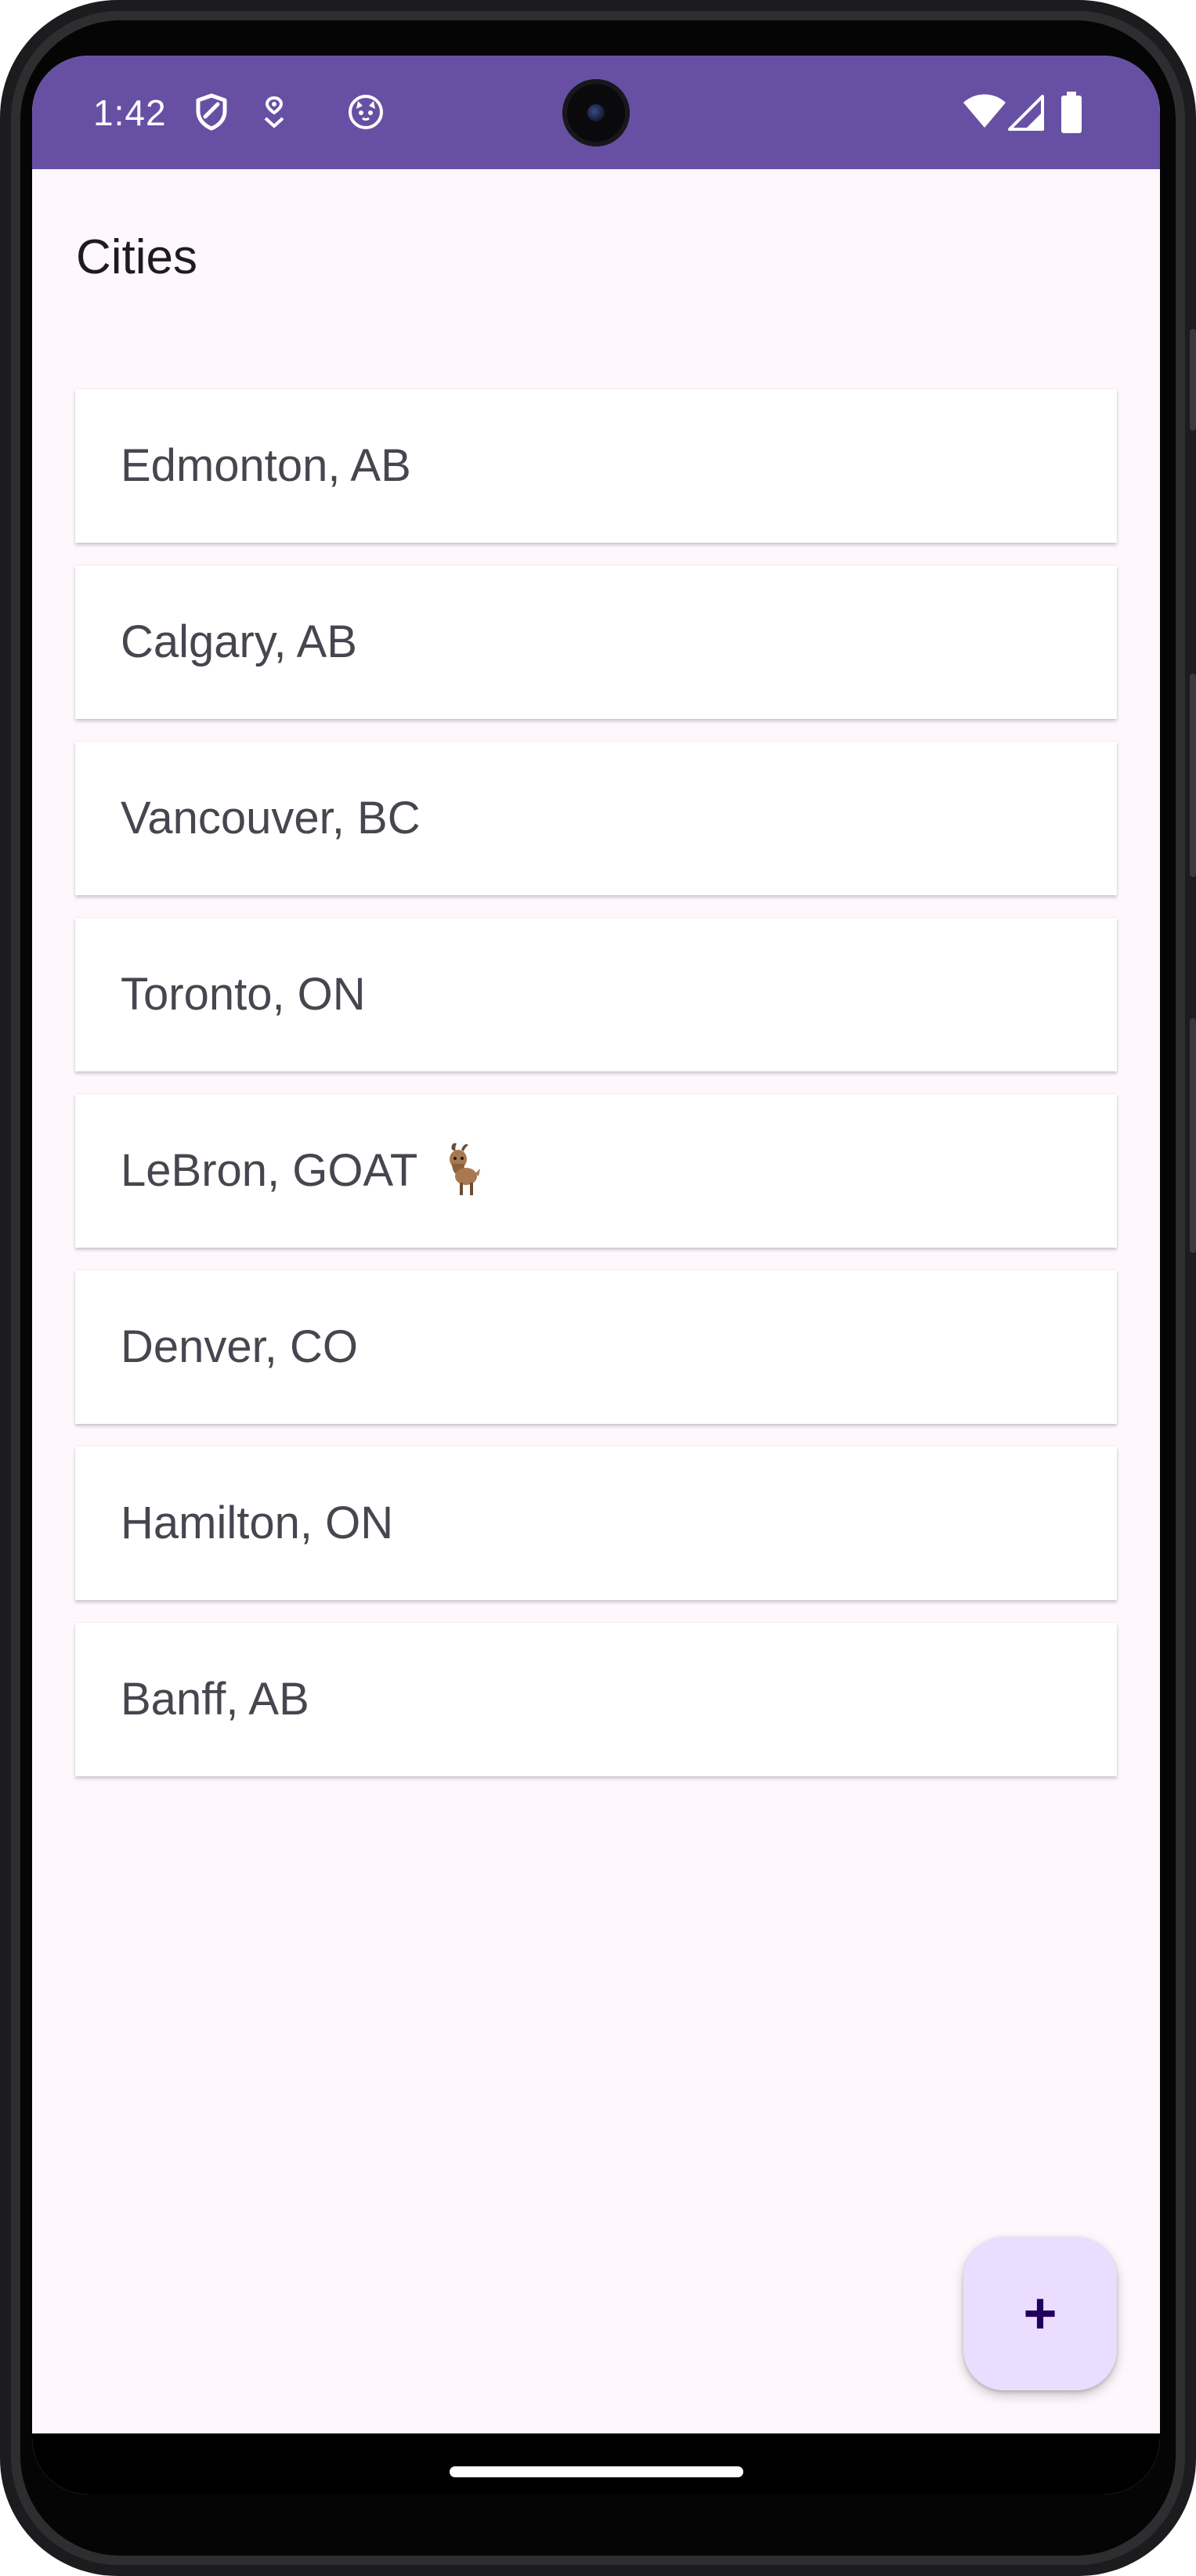 This screenshot has width=1196, height=2576. What do you see at coordinates (274, 112) in the screenshot?
I see `location-dot-icon` at bounding box center [274, 112].